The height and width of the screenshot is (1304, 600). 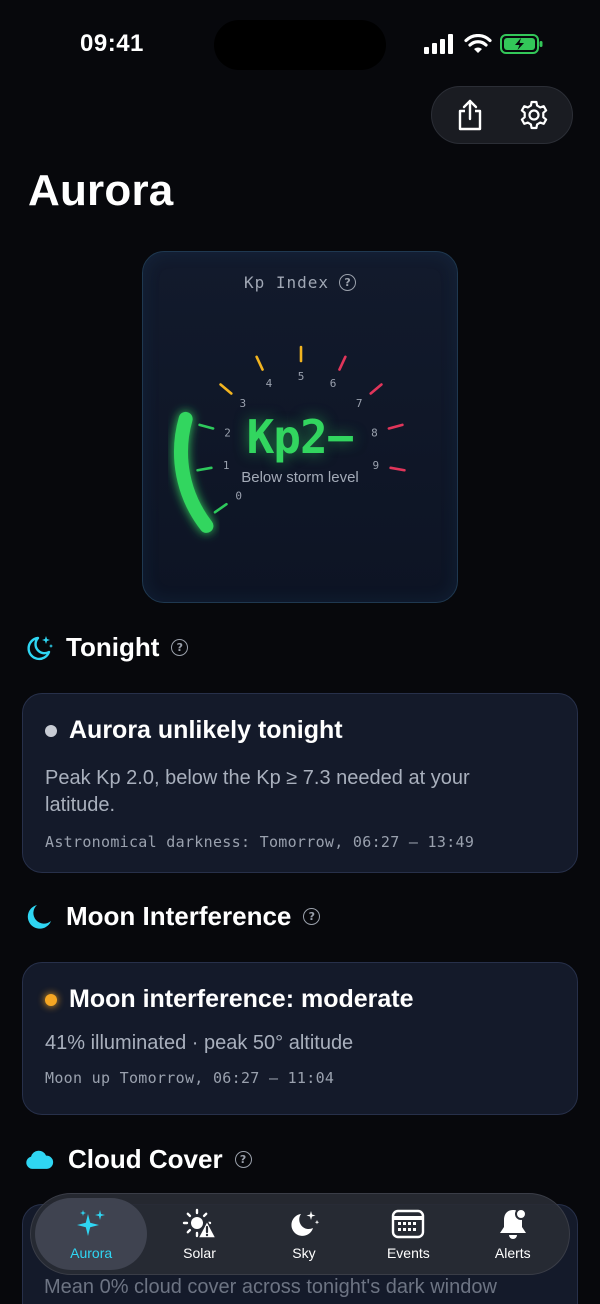 What do you see at coordinates (113, 647) in the screenshot?
I see `section-title-tonight: Tonight` at bounding box center [113, 647].